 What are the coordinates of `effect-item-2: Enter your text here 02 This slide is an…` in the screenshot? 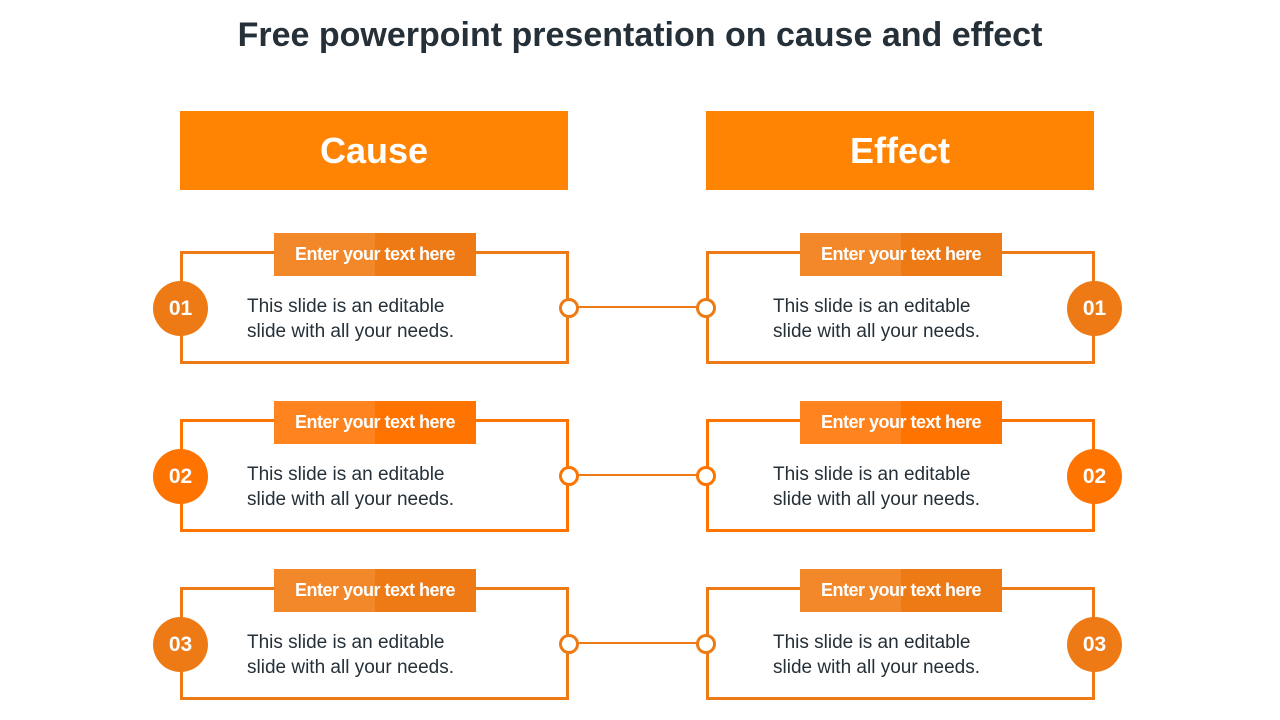 It's located at (909, 466).